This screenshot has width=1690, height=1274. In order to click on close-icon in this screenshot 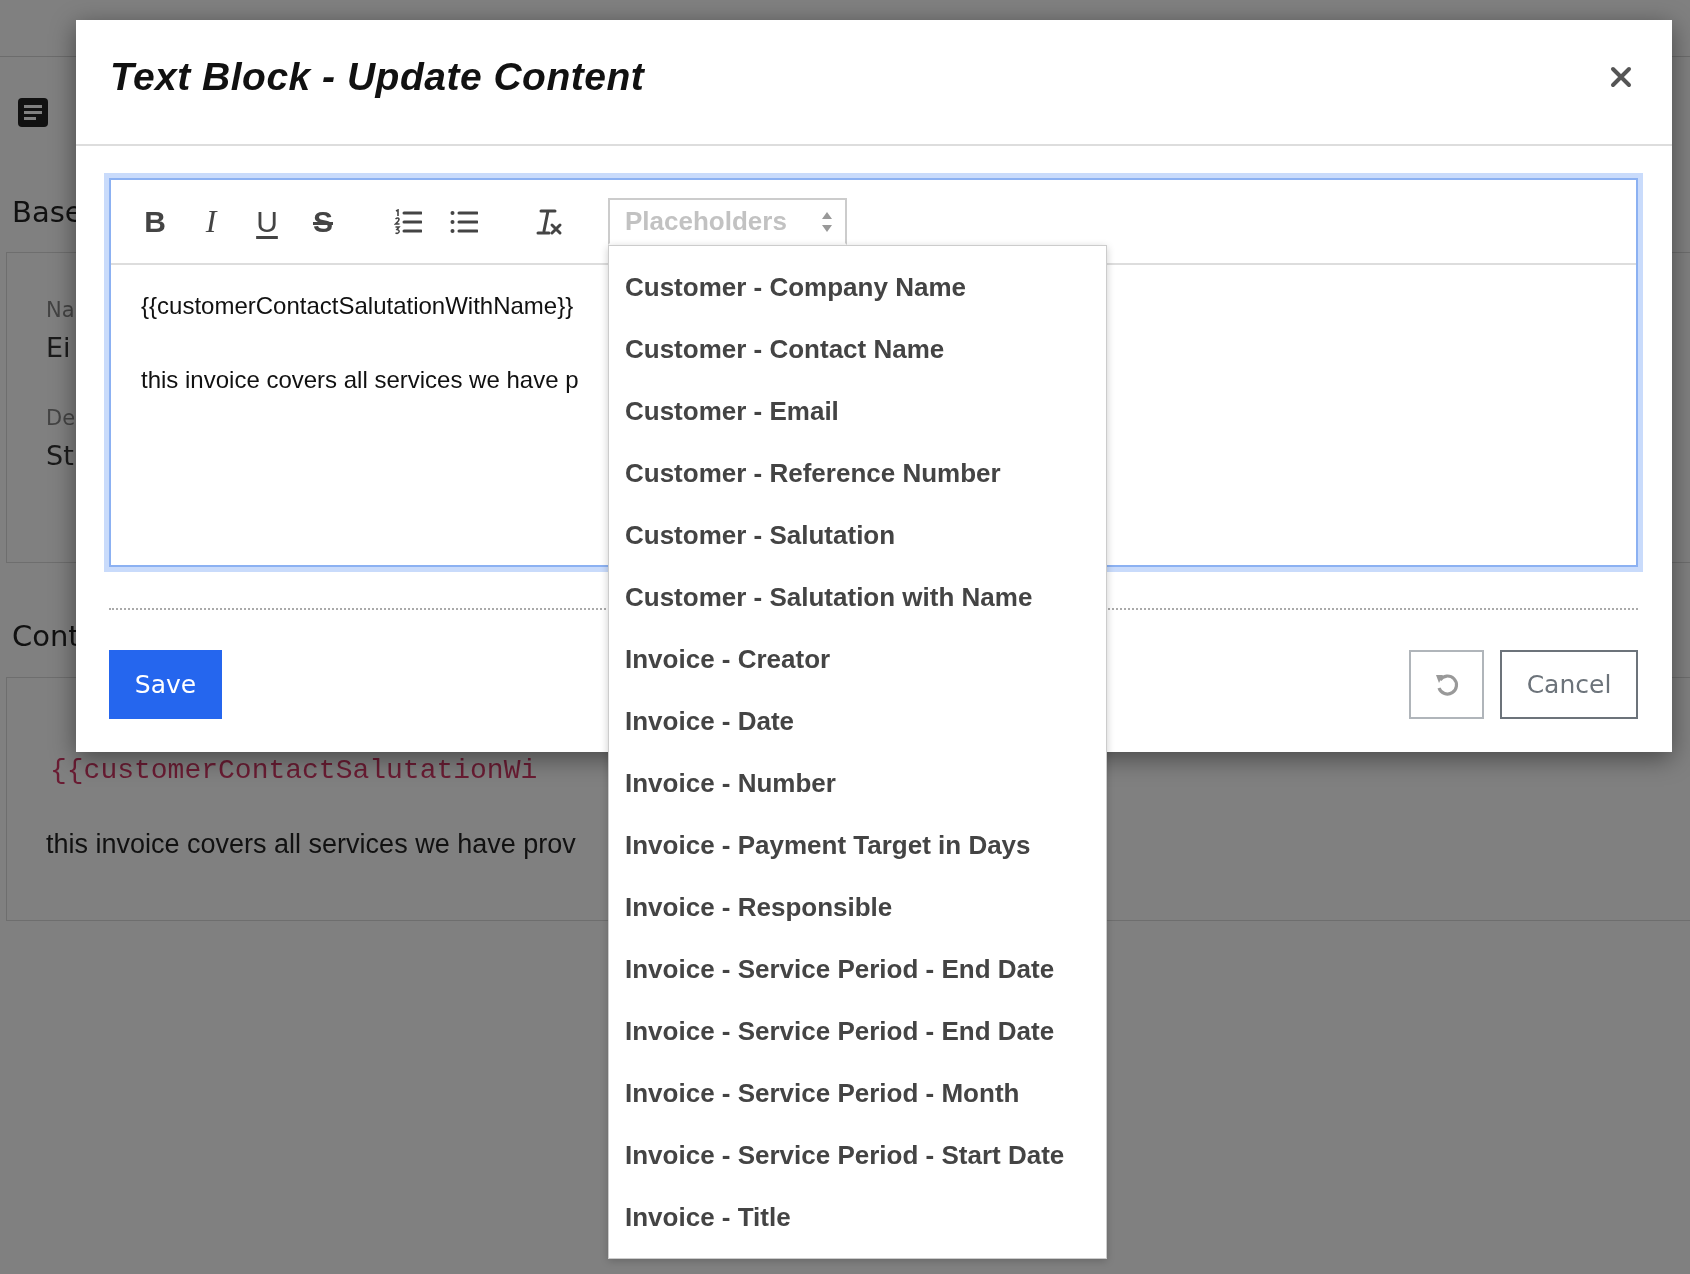, I will do `click(1621, 77)`.